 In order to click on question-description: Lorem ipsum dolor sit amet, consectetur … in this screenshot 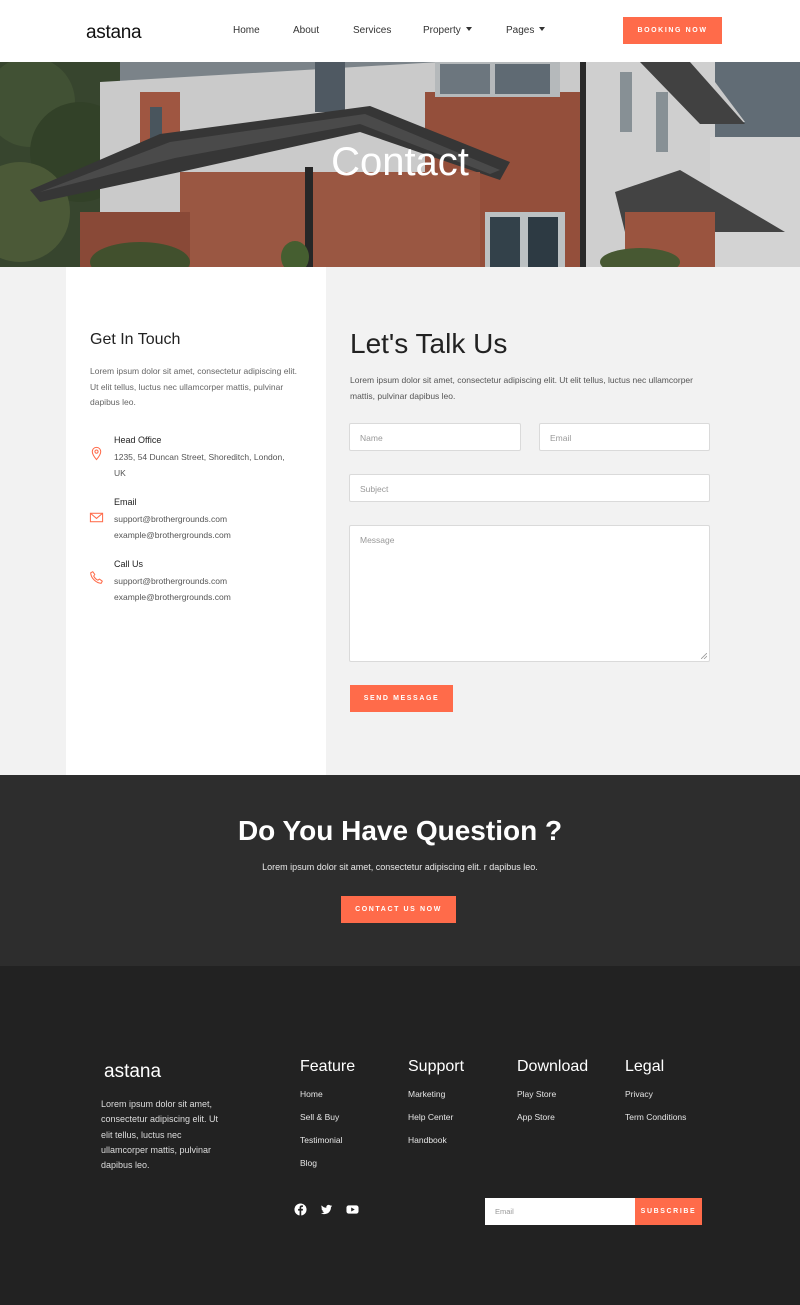, I will do `click(400, 867)`.